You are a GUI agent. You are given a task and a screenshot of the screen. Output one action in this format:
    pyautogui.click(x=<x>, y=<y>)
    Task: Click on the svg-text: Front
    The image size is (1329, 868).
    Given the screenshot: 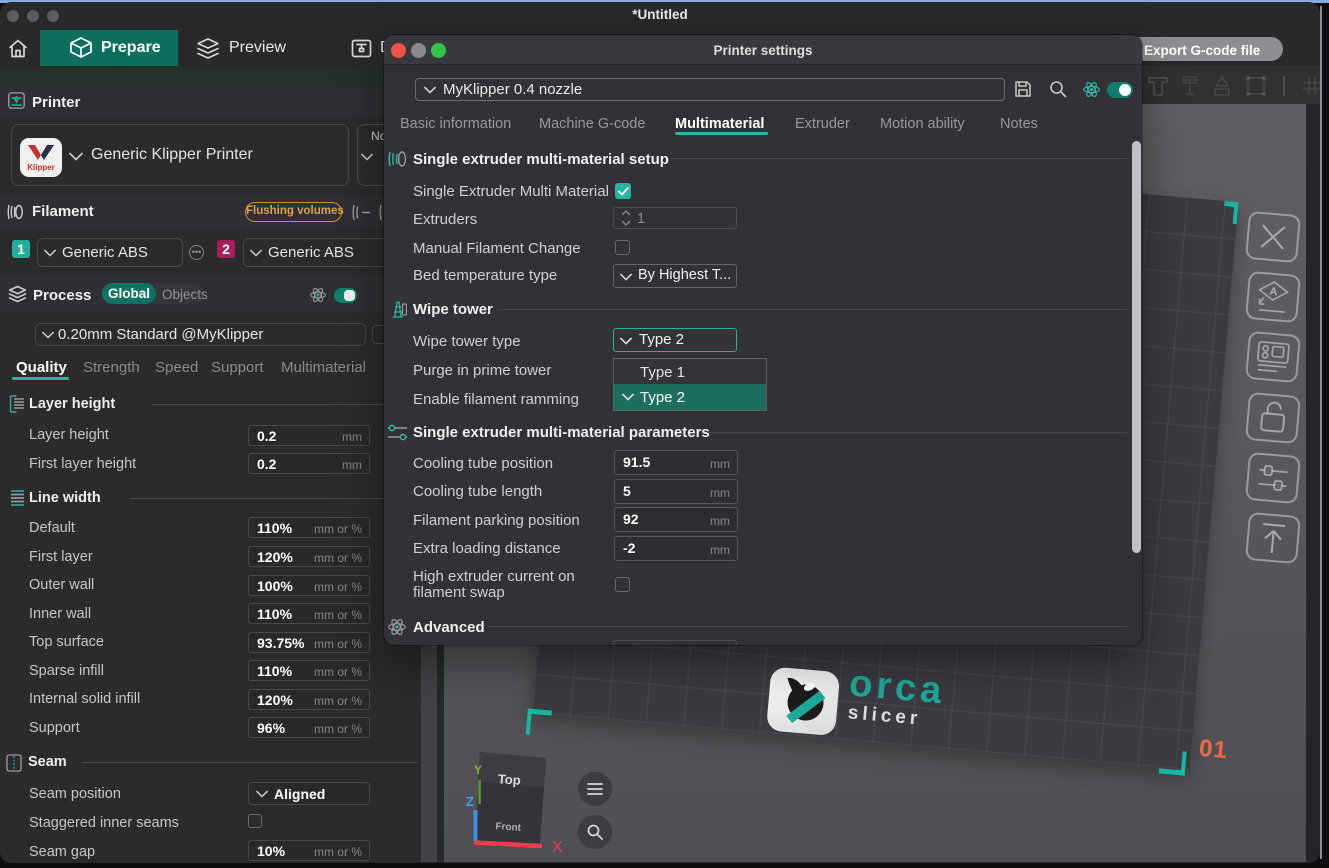 What is the action you would take?
    pyautogui.click(x=508, y=827)
    